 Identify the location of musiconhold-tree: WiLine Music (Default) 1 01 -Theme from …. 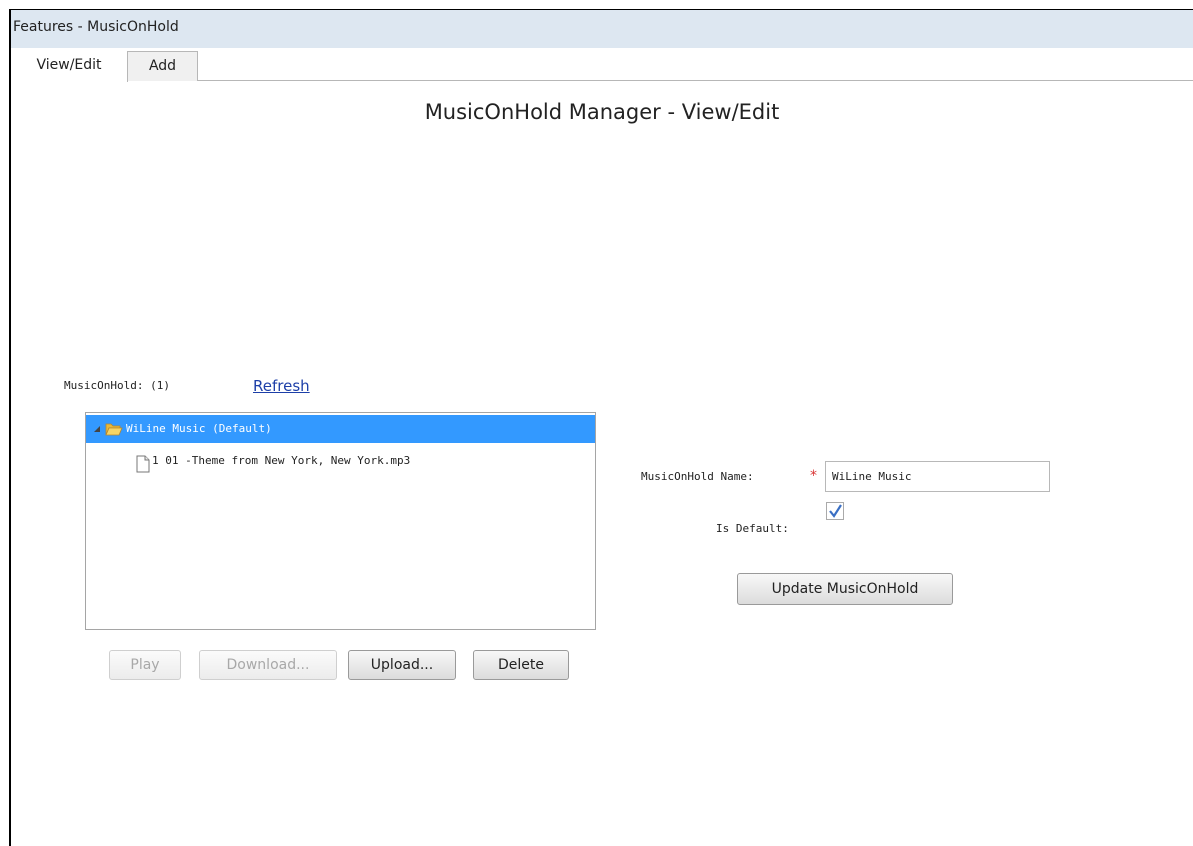
(340, 521).